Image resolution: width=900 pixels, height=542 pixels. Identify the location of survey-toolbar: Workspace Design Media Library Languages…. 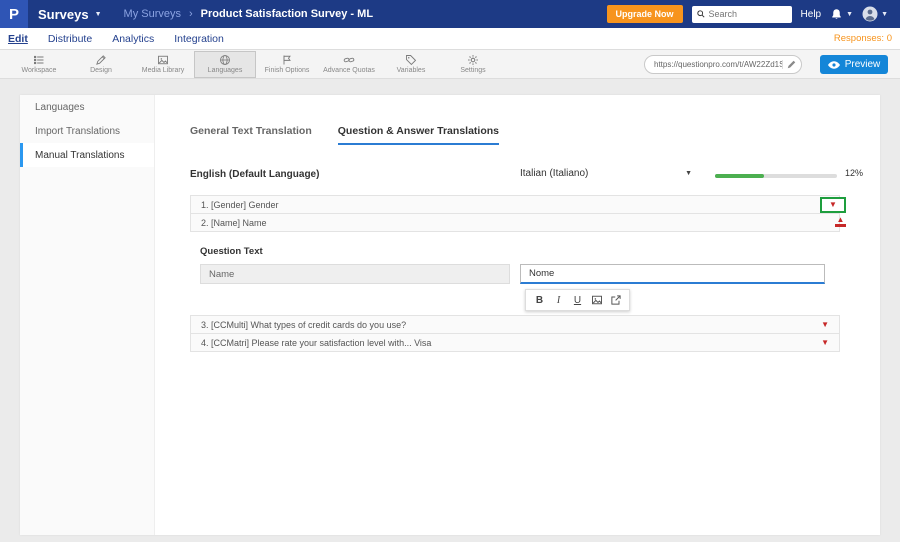
(450, 64).